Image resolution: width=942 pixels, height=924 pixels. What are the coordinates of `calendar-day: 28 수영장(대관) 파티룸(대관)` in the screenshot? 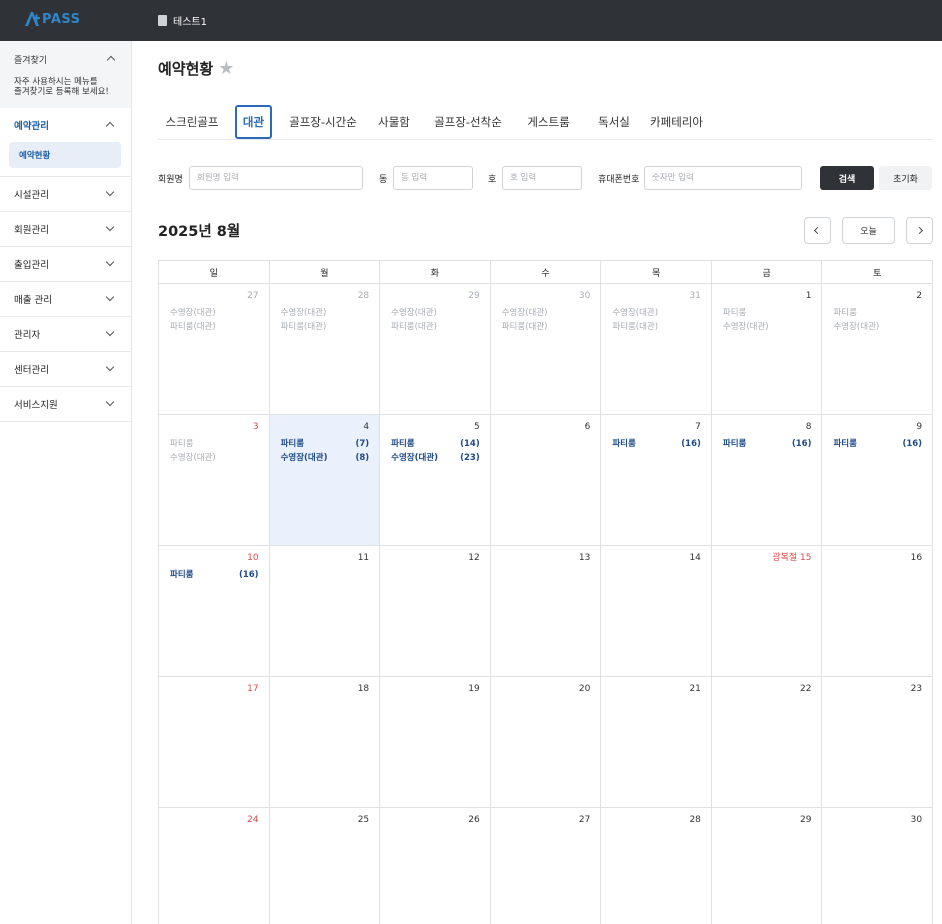 It's located at (325, 349).